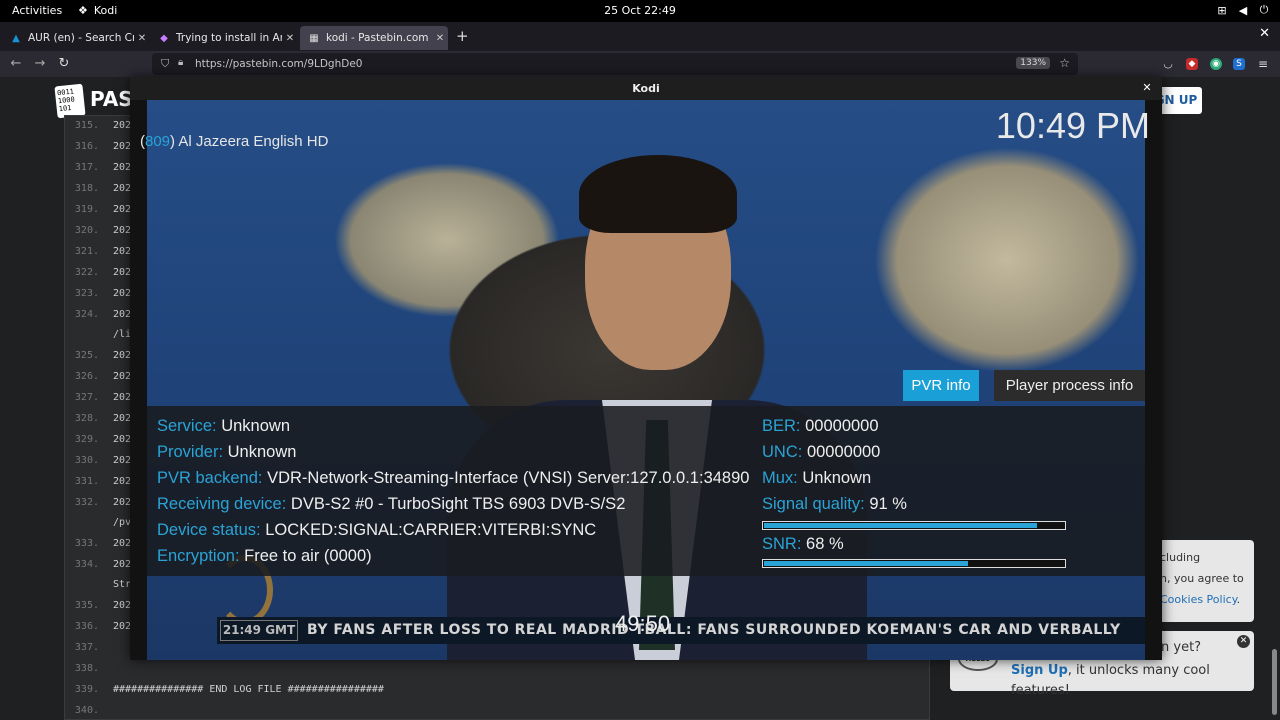 This screenshot has height=720, width=1280. Describe the element at coordinates (1202, 581) in the screenshot. I see `cookie-notice: cluding n, you agree to Cookies Policy.` at that location.